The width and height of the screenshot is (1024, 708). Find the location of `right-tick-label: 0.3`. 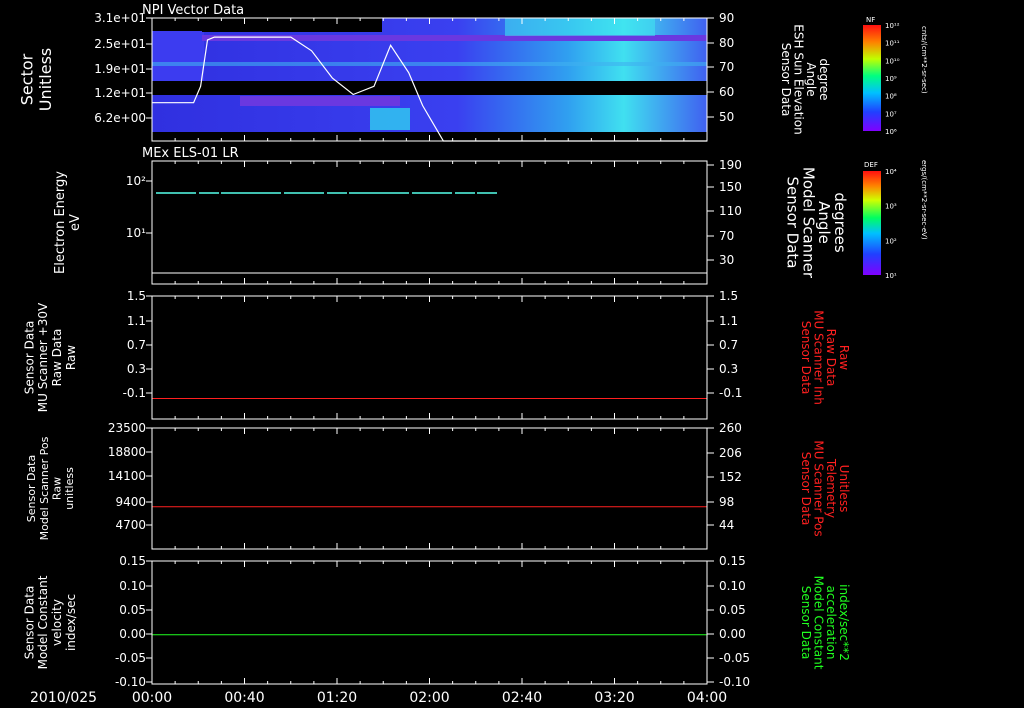

right-tick-label: 0.3 is located at coordinates (728, 369).